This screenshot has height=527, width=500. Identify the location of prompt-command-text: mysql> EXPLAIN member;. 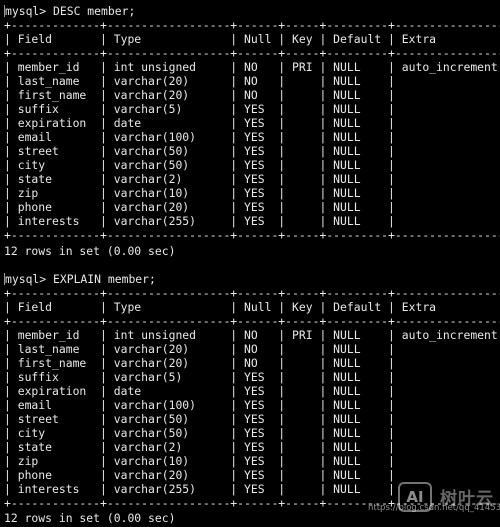
(80, 279).